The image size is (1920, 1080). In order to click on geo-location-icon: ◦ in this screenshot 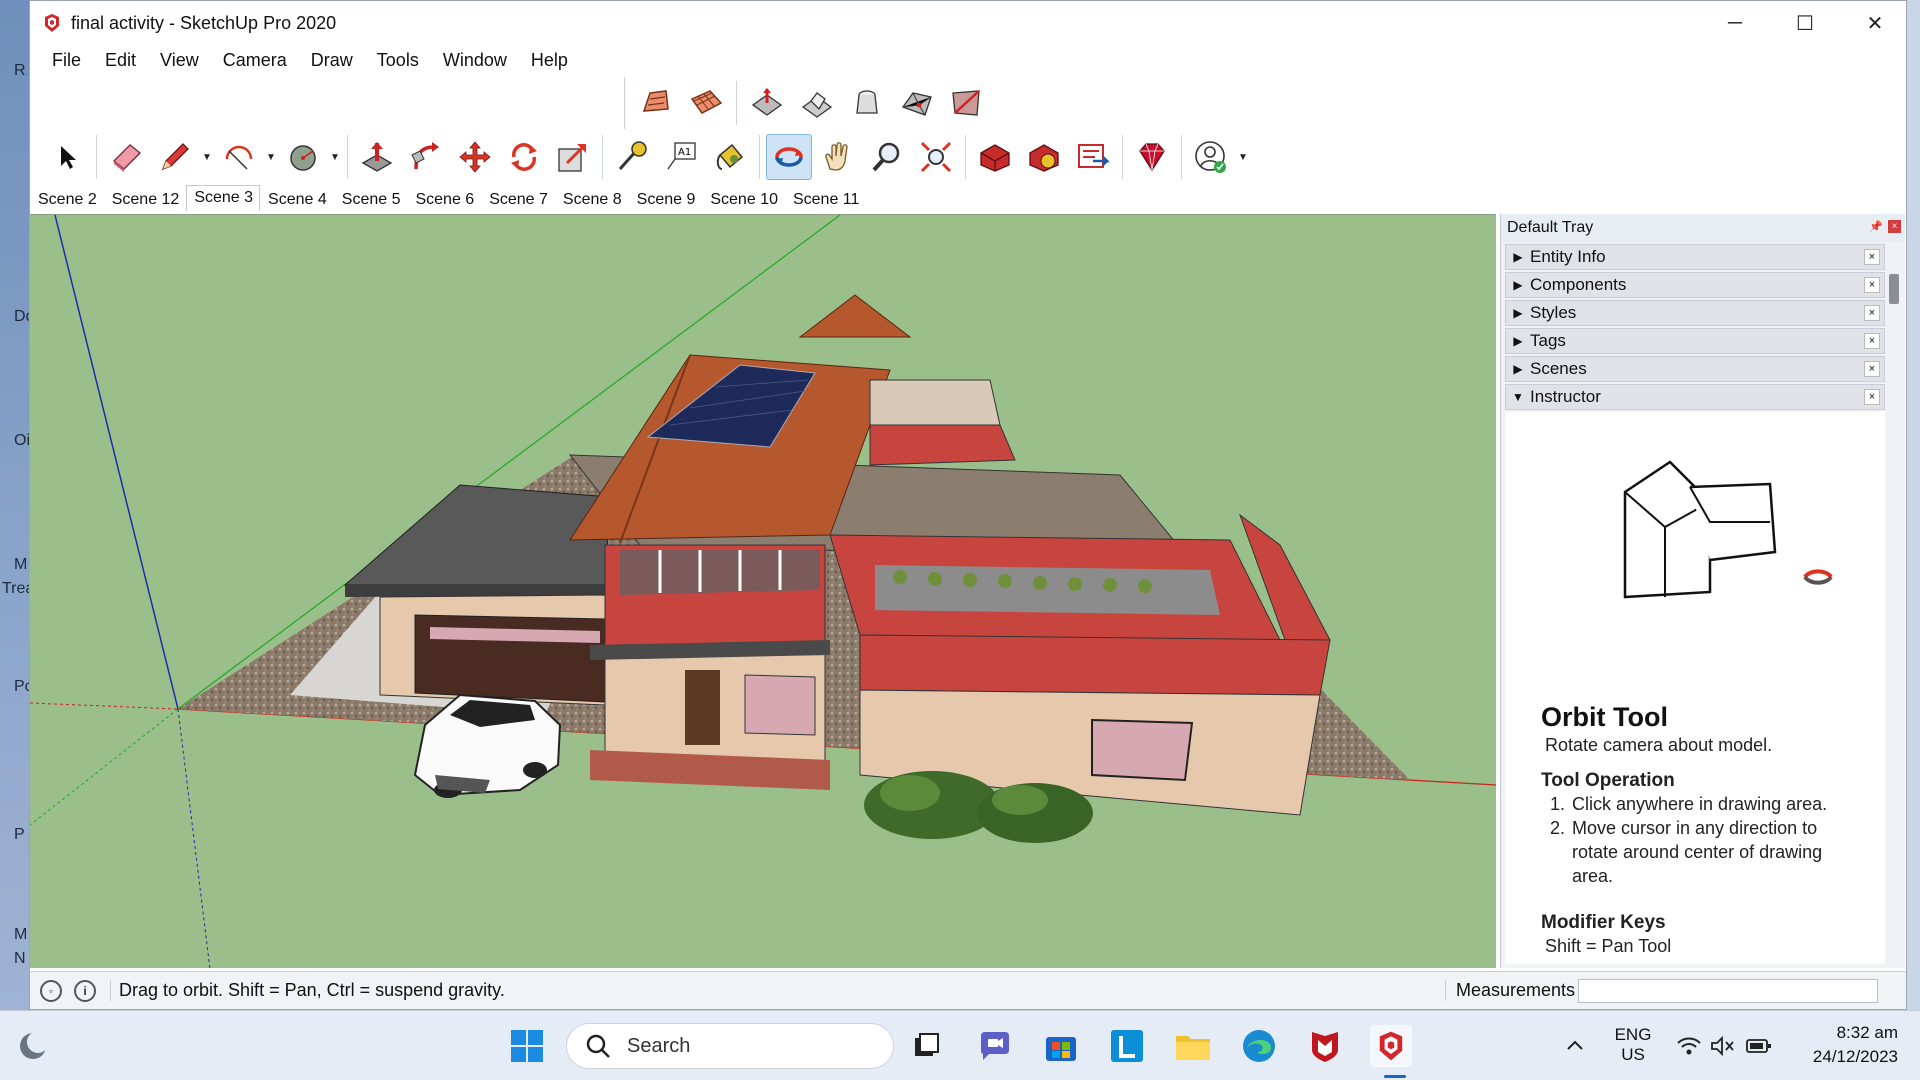, I will do `click(51, 990)`.